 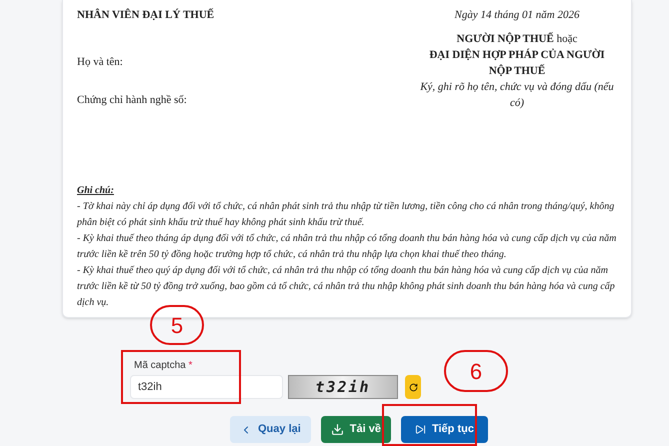 What do you see at coordinates (517, 95) in the screenshot?
I see `signature-hint: Ký, ghi rõ họ tên, chức vụ và đóng dấu (nếu có)` at bounding box center [517, 95].